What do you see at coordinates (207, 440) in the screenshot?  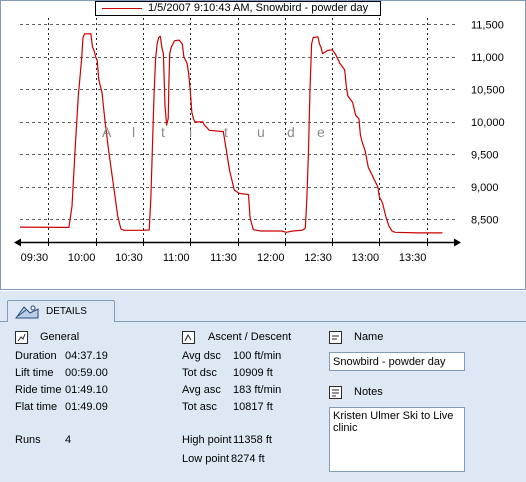 I see `high-point-label: High point` at bounding box center [207, 440].